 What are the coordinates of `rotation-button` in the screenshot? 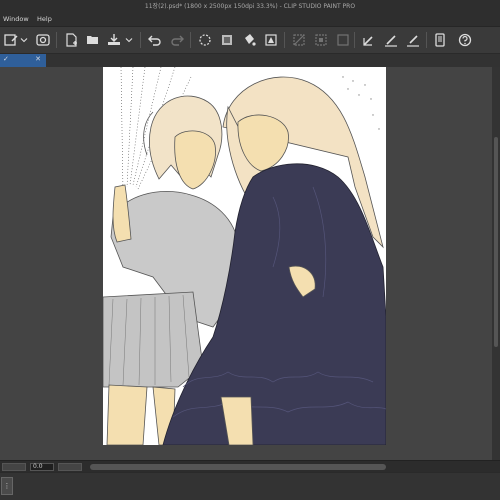 It's located at (70, 467).